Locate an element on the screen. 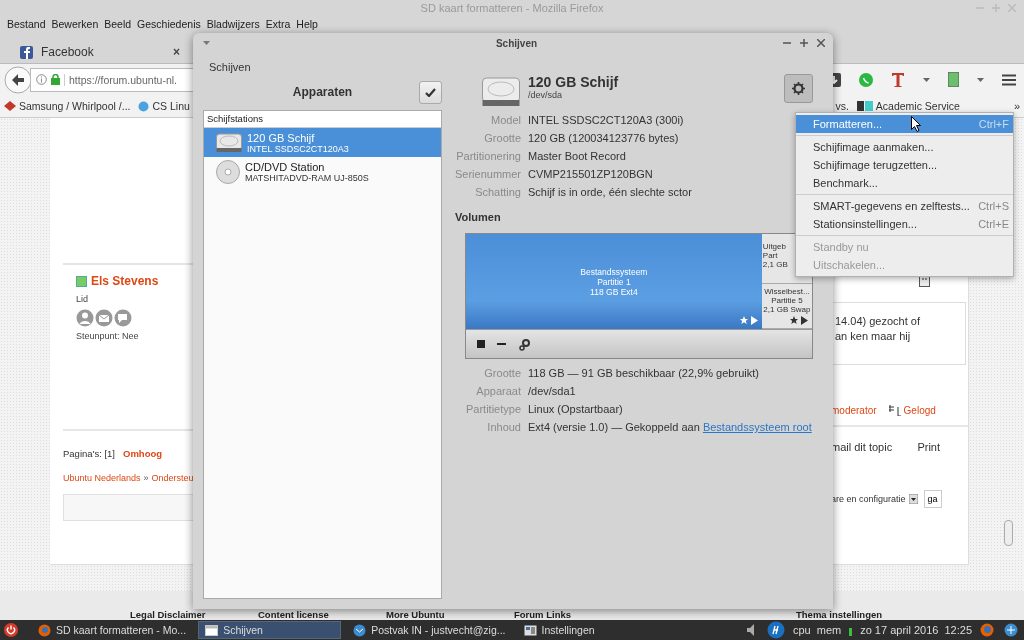 This screenshot has width=1024, height=640. menu-item: Bewerken is located at coordinates (75, 24).